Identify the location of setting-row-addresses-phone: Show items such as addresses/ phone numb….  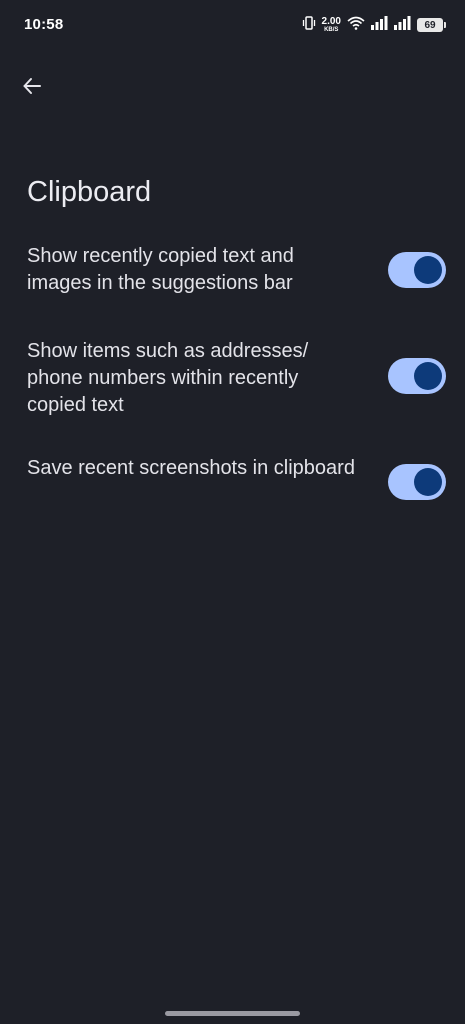
(232, 379).